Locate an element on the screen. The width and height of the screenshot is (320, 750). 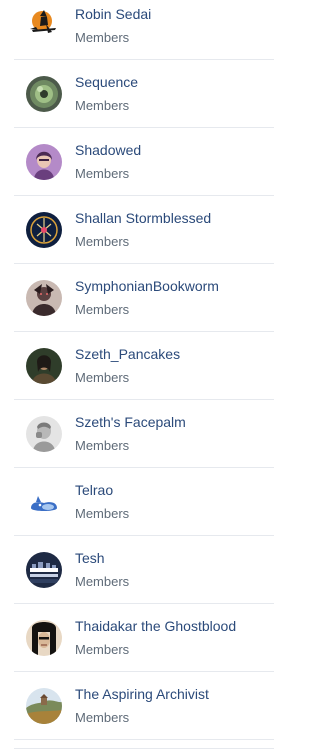
member-row: Szeth's Facepalm Members is located at coordinates (144, 434).